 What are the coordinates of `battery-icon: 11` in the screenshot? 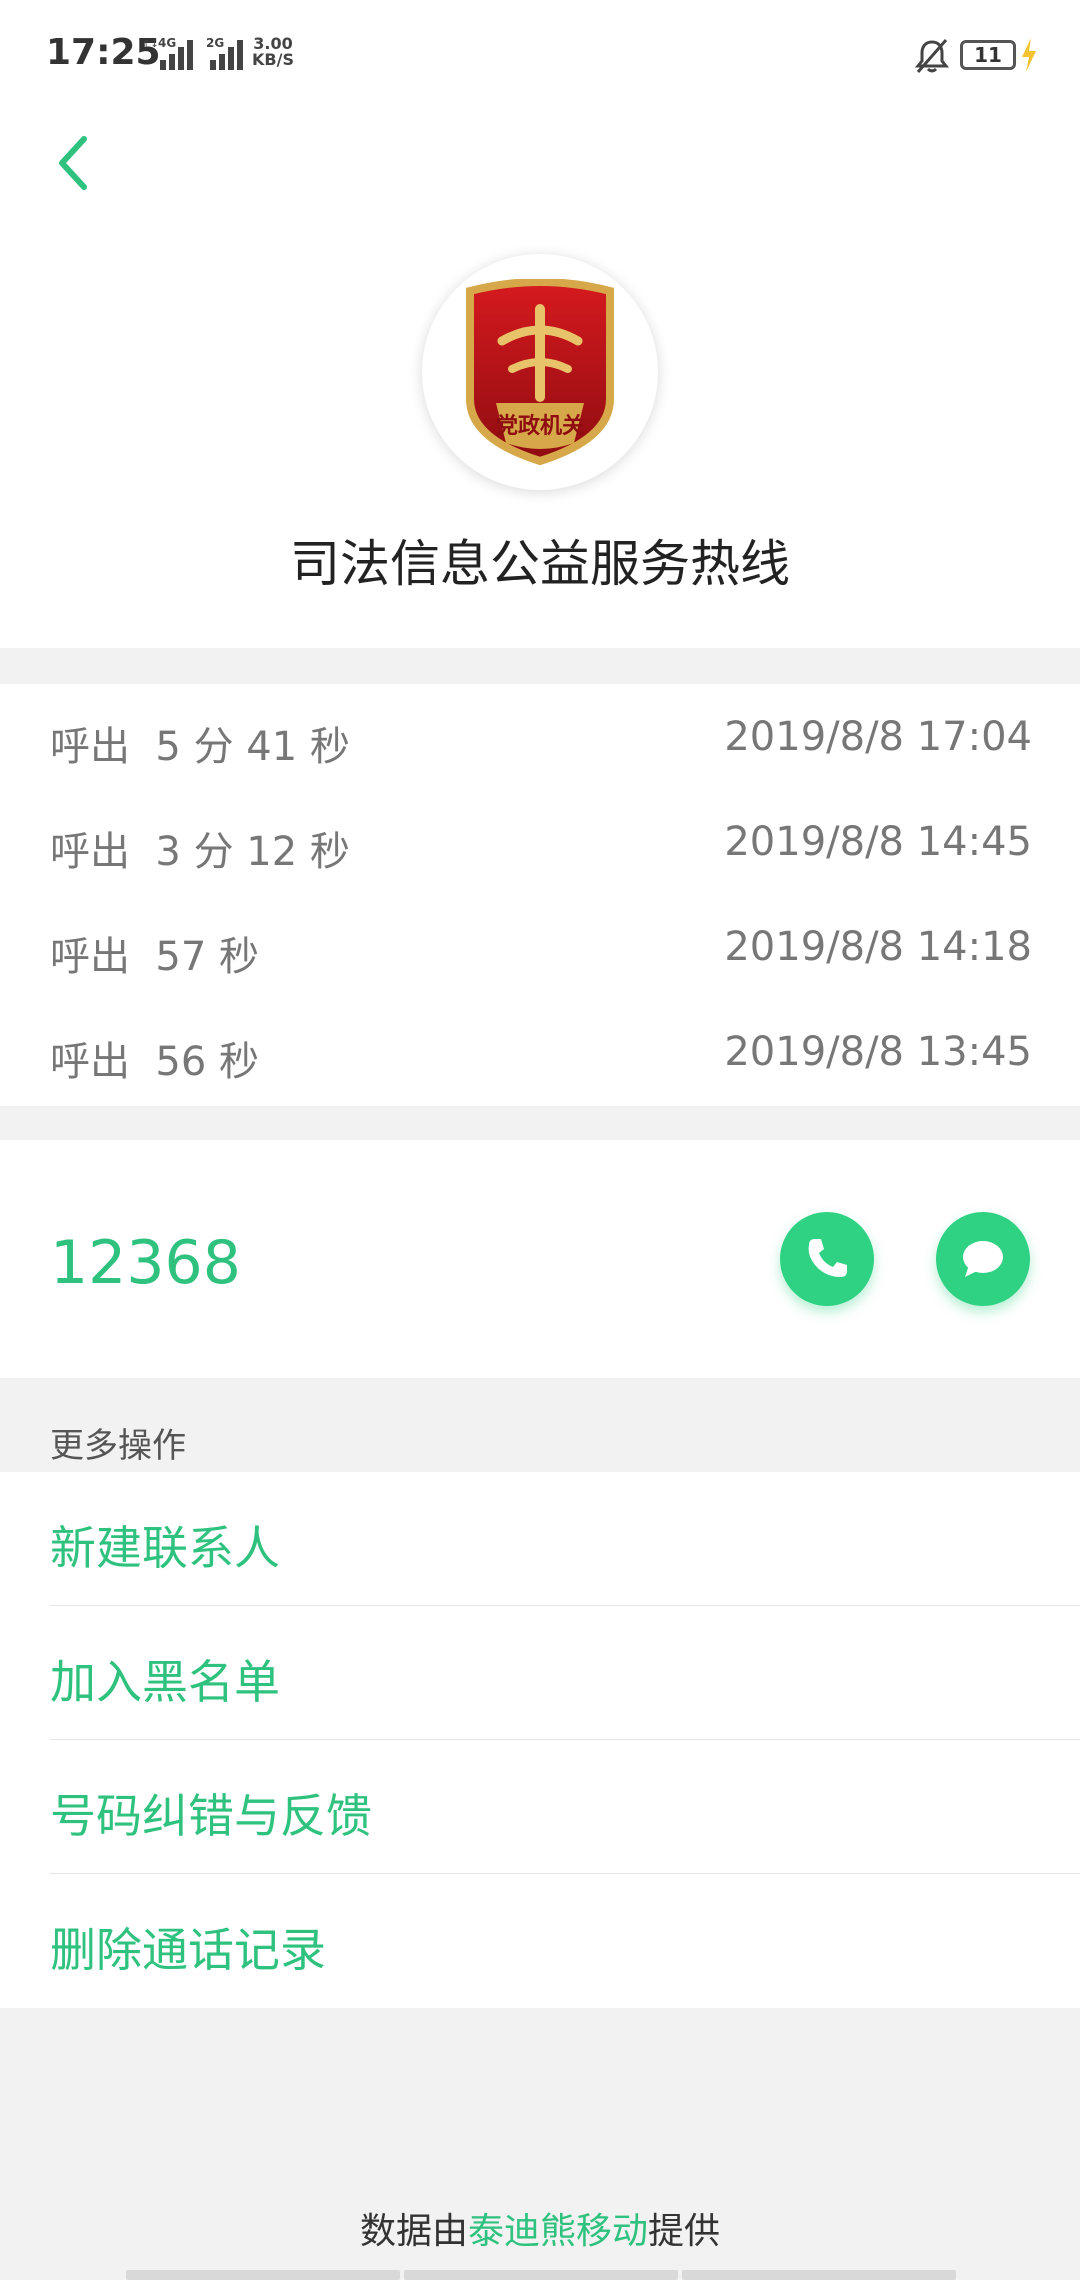 It's located at (988, 55).